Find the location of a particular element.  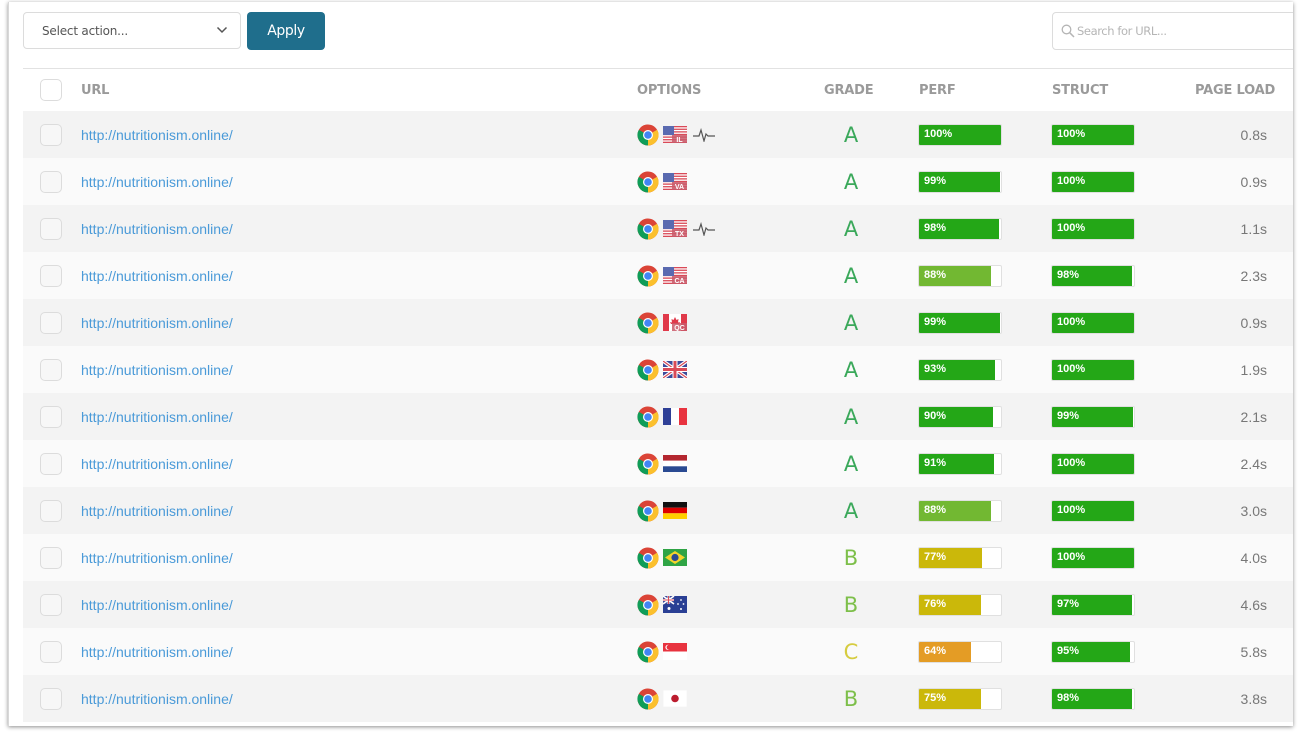

column-header-options: OPTIONS is located at coordinates (669, 90).